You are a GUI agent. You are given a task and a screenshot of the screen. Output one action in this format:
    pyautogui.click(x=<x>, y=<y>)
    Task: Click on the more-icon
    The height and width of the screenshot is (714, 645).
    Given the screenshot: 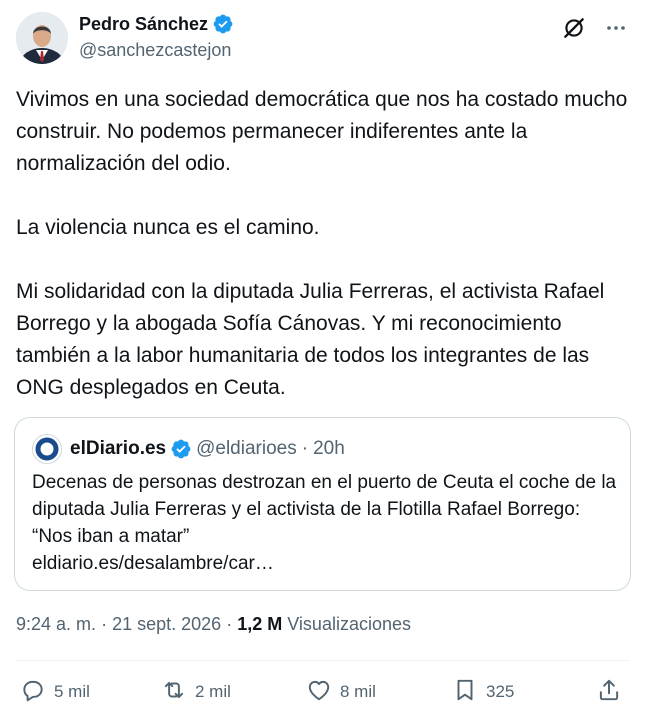 What is the action you would take?
    pyautogui.click(x=616, y=28)
    